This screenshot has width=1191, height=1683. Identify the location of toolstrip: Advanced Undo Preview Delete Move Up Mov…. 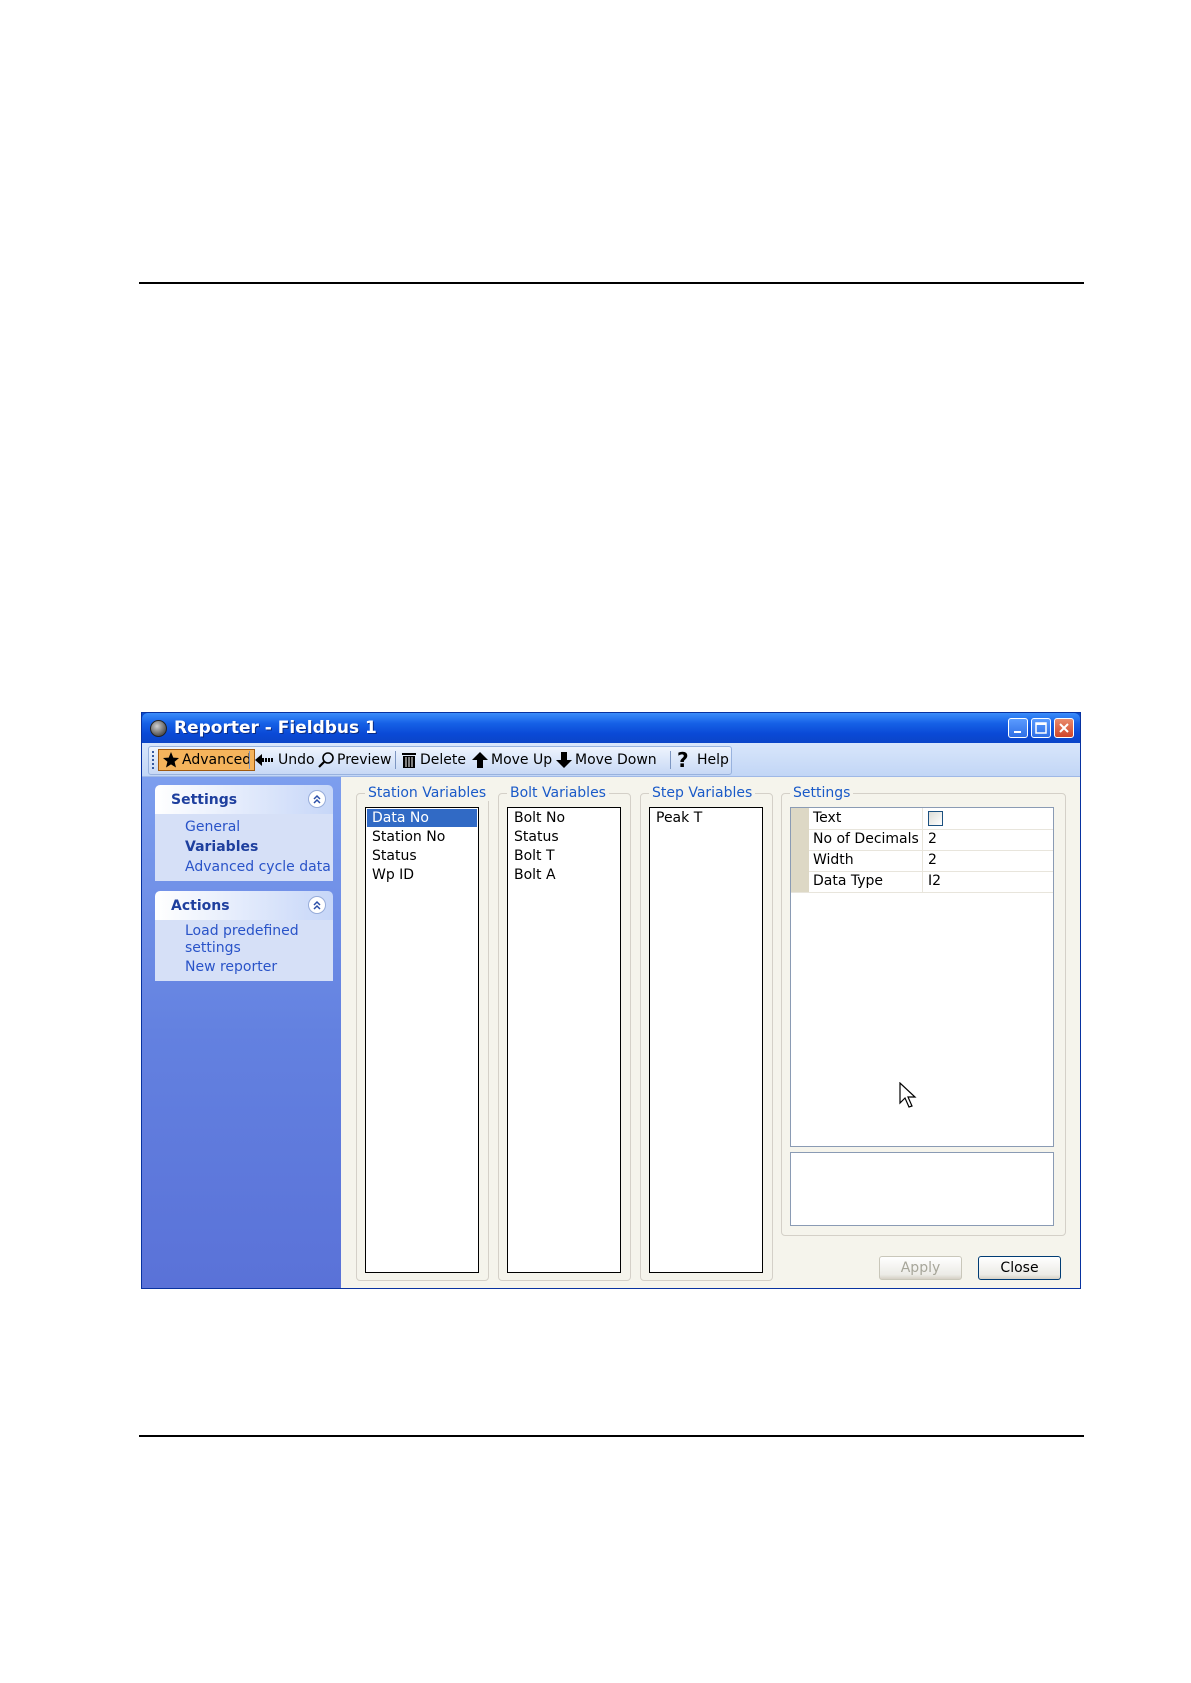
(440, 760).